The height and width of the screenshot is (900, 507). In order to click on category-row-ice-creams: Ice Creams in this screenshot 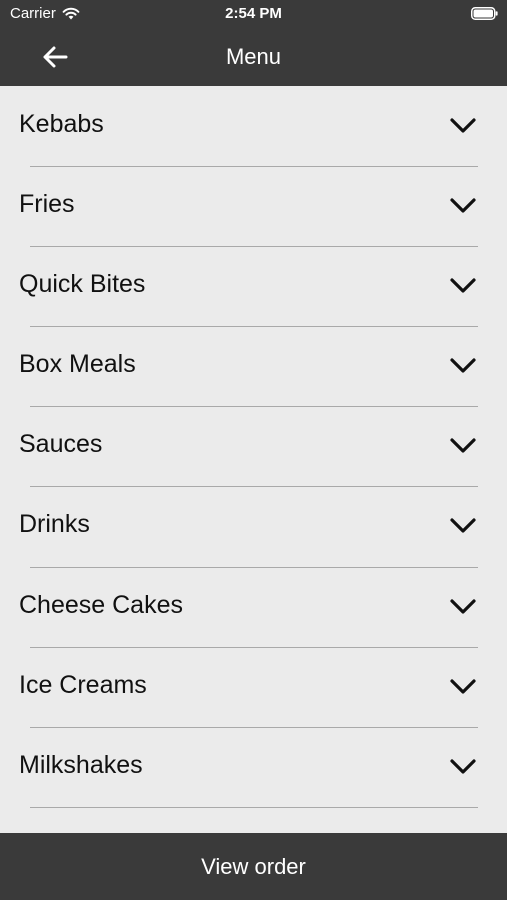, I will do `click(253, 687)`.